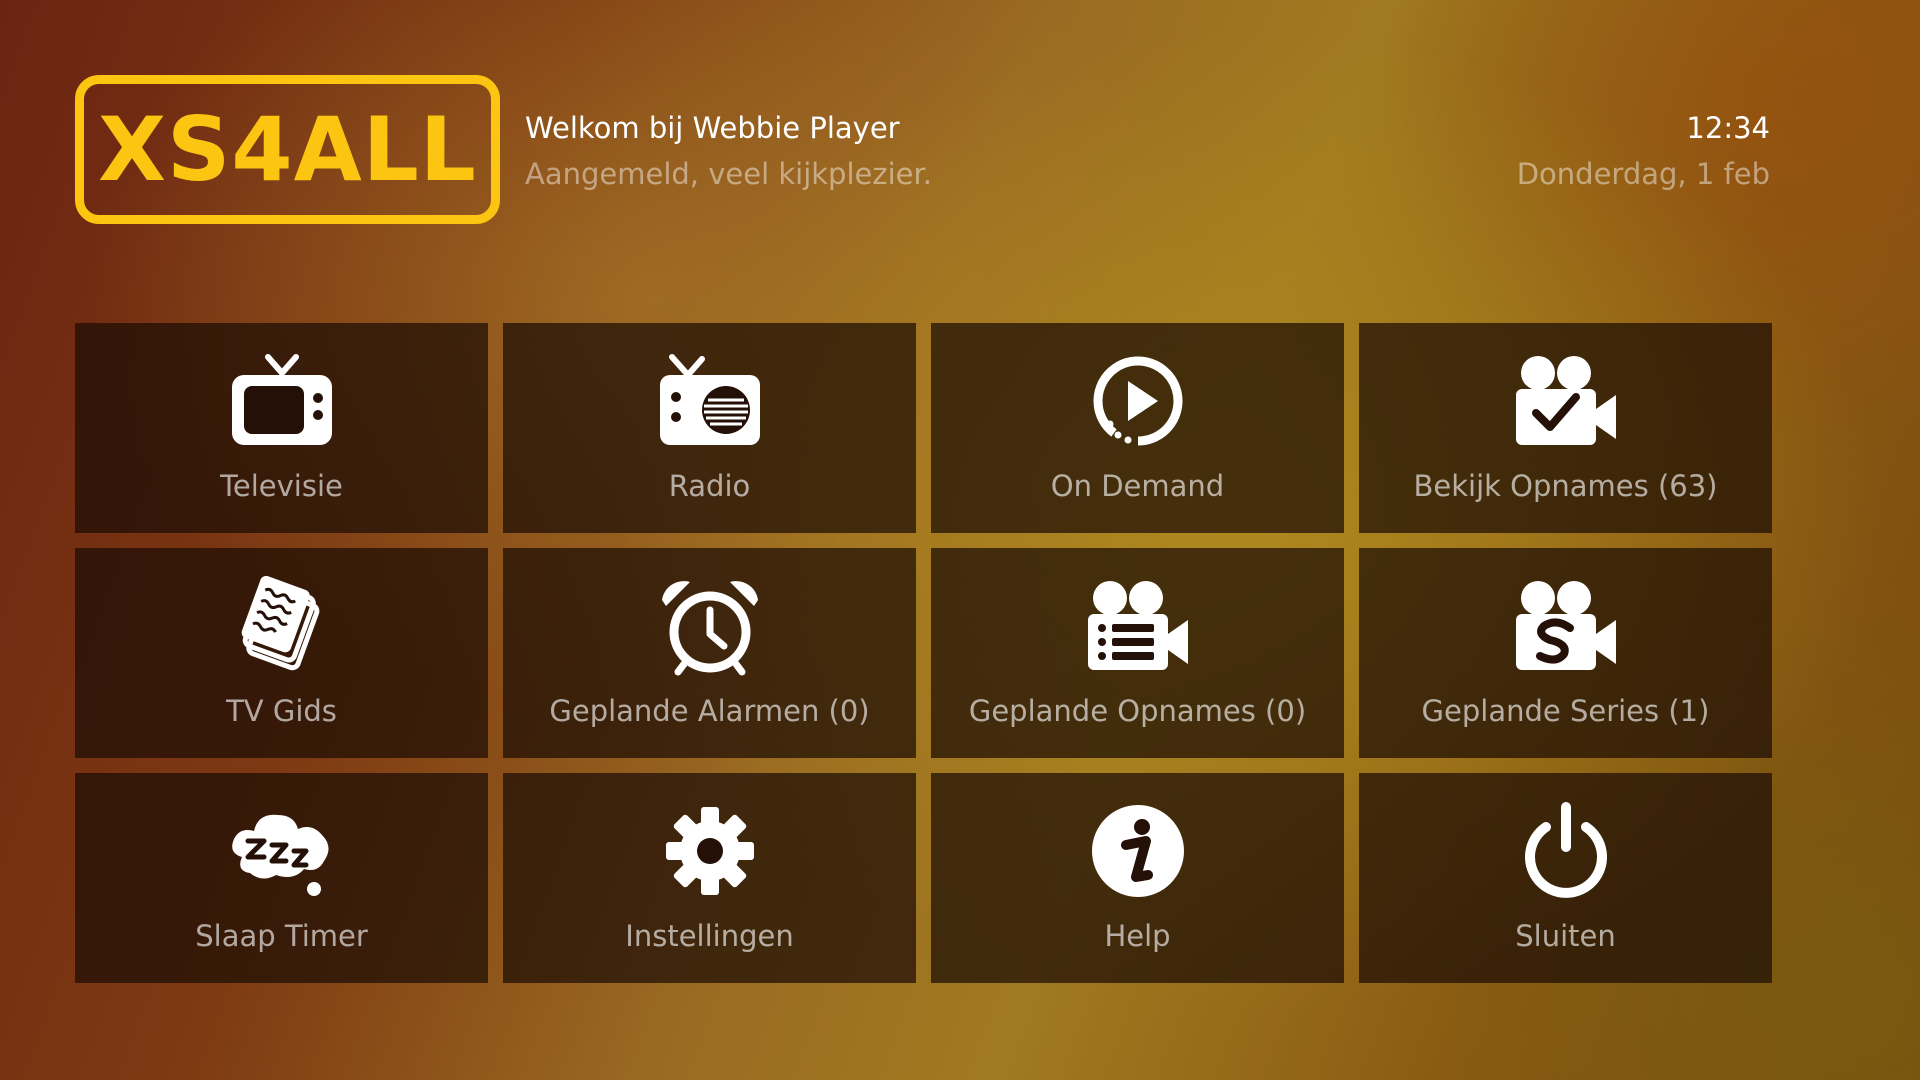 This screenshot has width=1920, height=1080. What do you see at coordinates (712, 128) in the screenshot?
I see `welcome-title: Welkom bij Webbie Player` at bounding box center [712, 128].